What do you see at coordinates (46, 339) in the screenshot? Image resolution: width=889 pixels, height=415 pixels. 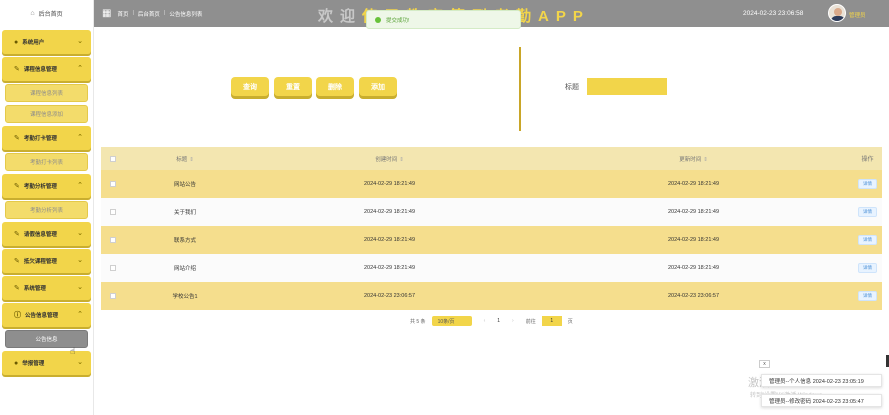 I see `submenu-notice: 公告信息` at bounding box center [46, 339].